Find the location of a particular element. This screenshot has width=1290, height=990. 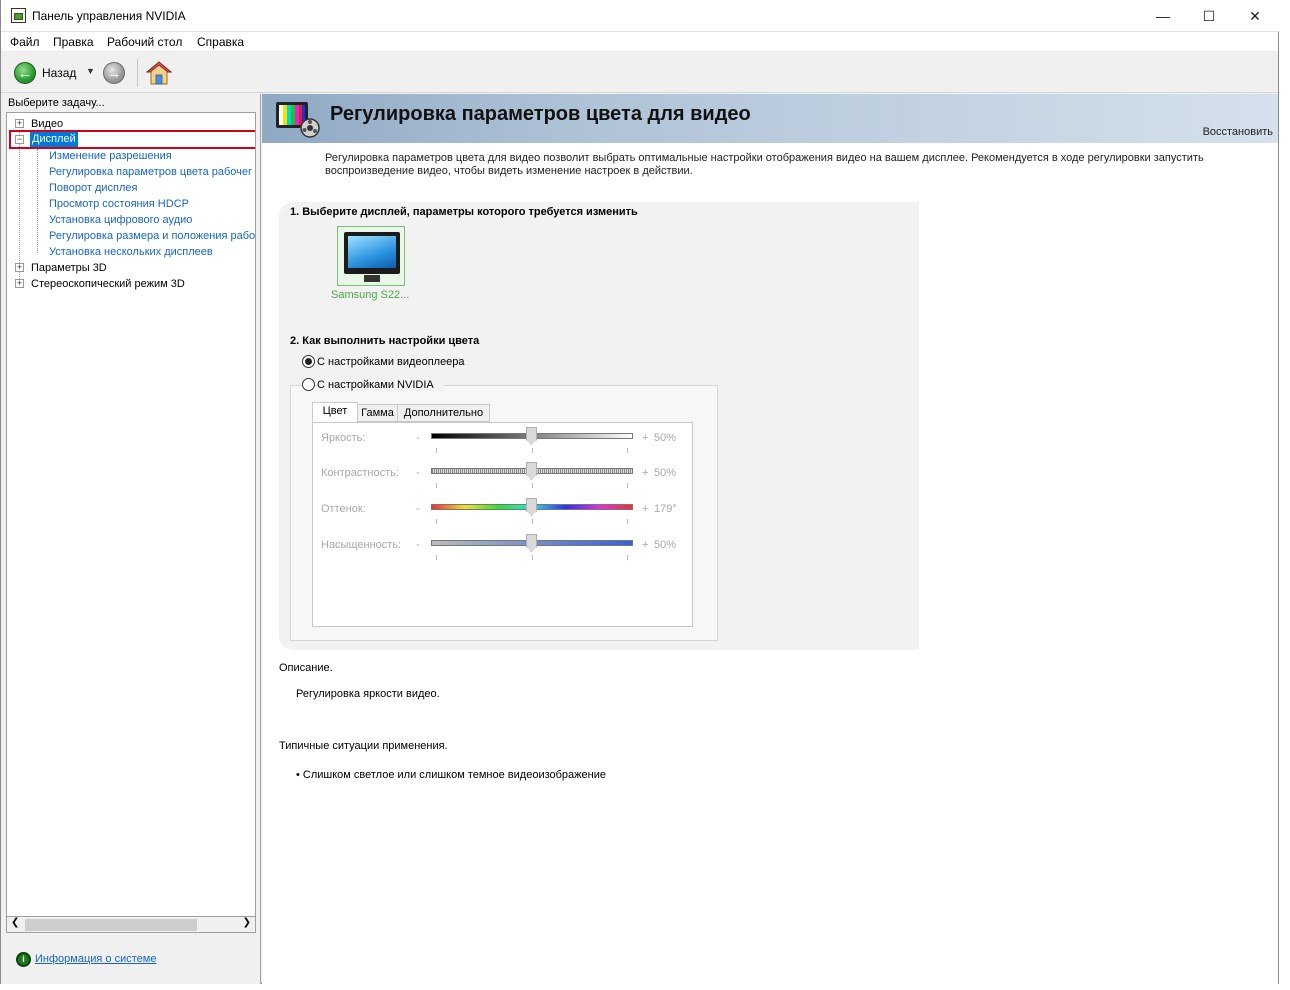

maximize-button: ☐ is located at coordinates (1209, 16).